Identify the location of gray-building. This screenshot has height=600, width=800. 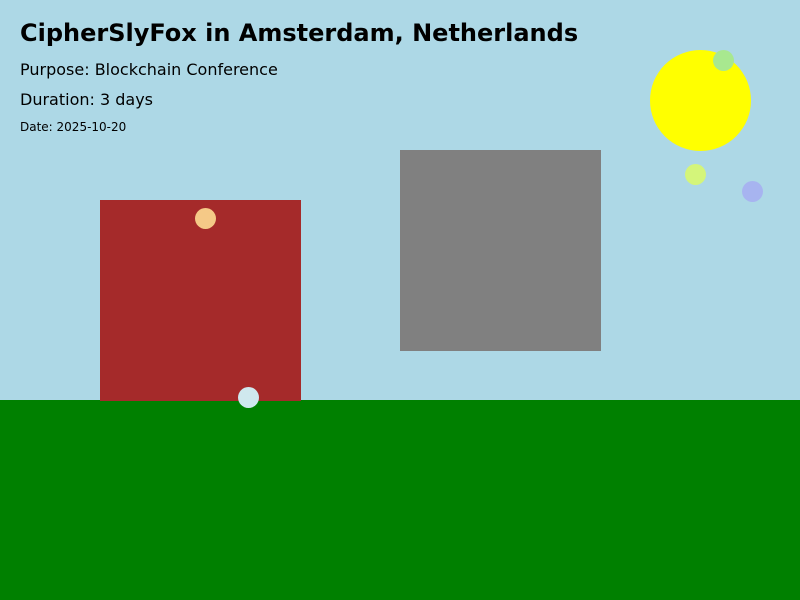
(500, 250).